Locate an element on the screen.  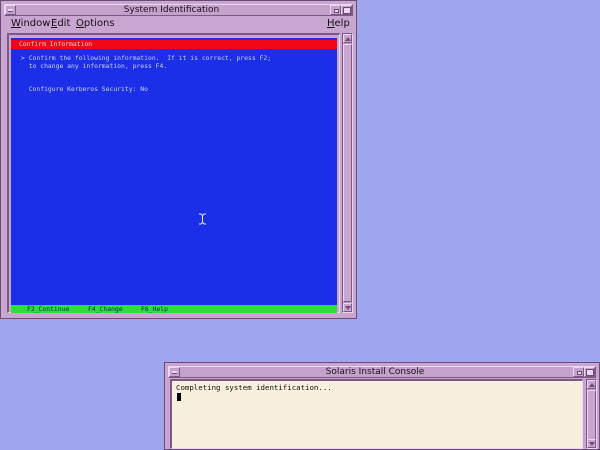
block-cursor is located at coordinates (179, 397).